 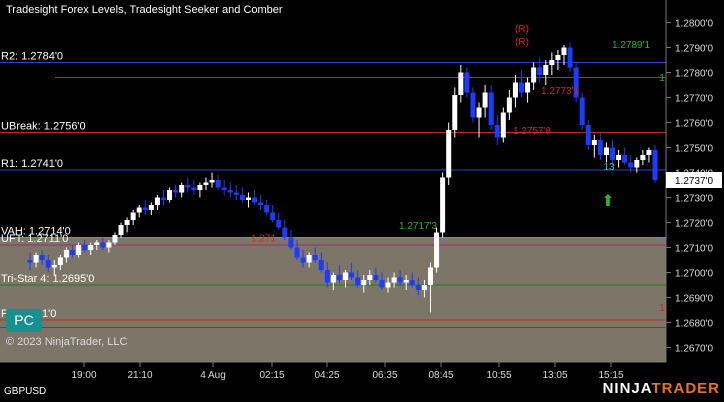 What do you see at coordinates (213, 375) in the screenshot?
I see `x-tick-label: 4 Aug` at bounding box center [213, 375].